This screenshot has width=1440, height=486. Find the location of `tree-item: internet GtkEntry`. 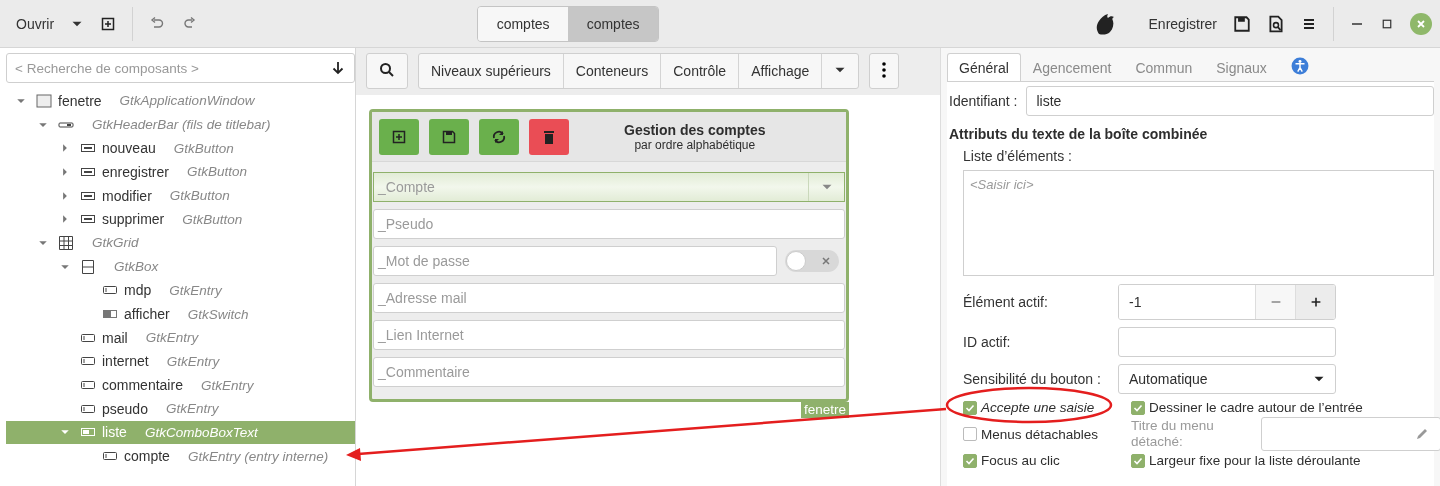

tree-item: internet GtkEntry is located at coordinates (180, 361).